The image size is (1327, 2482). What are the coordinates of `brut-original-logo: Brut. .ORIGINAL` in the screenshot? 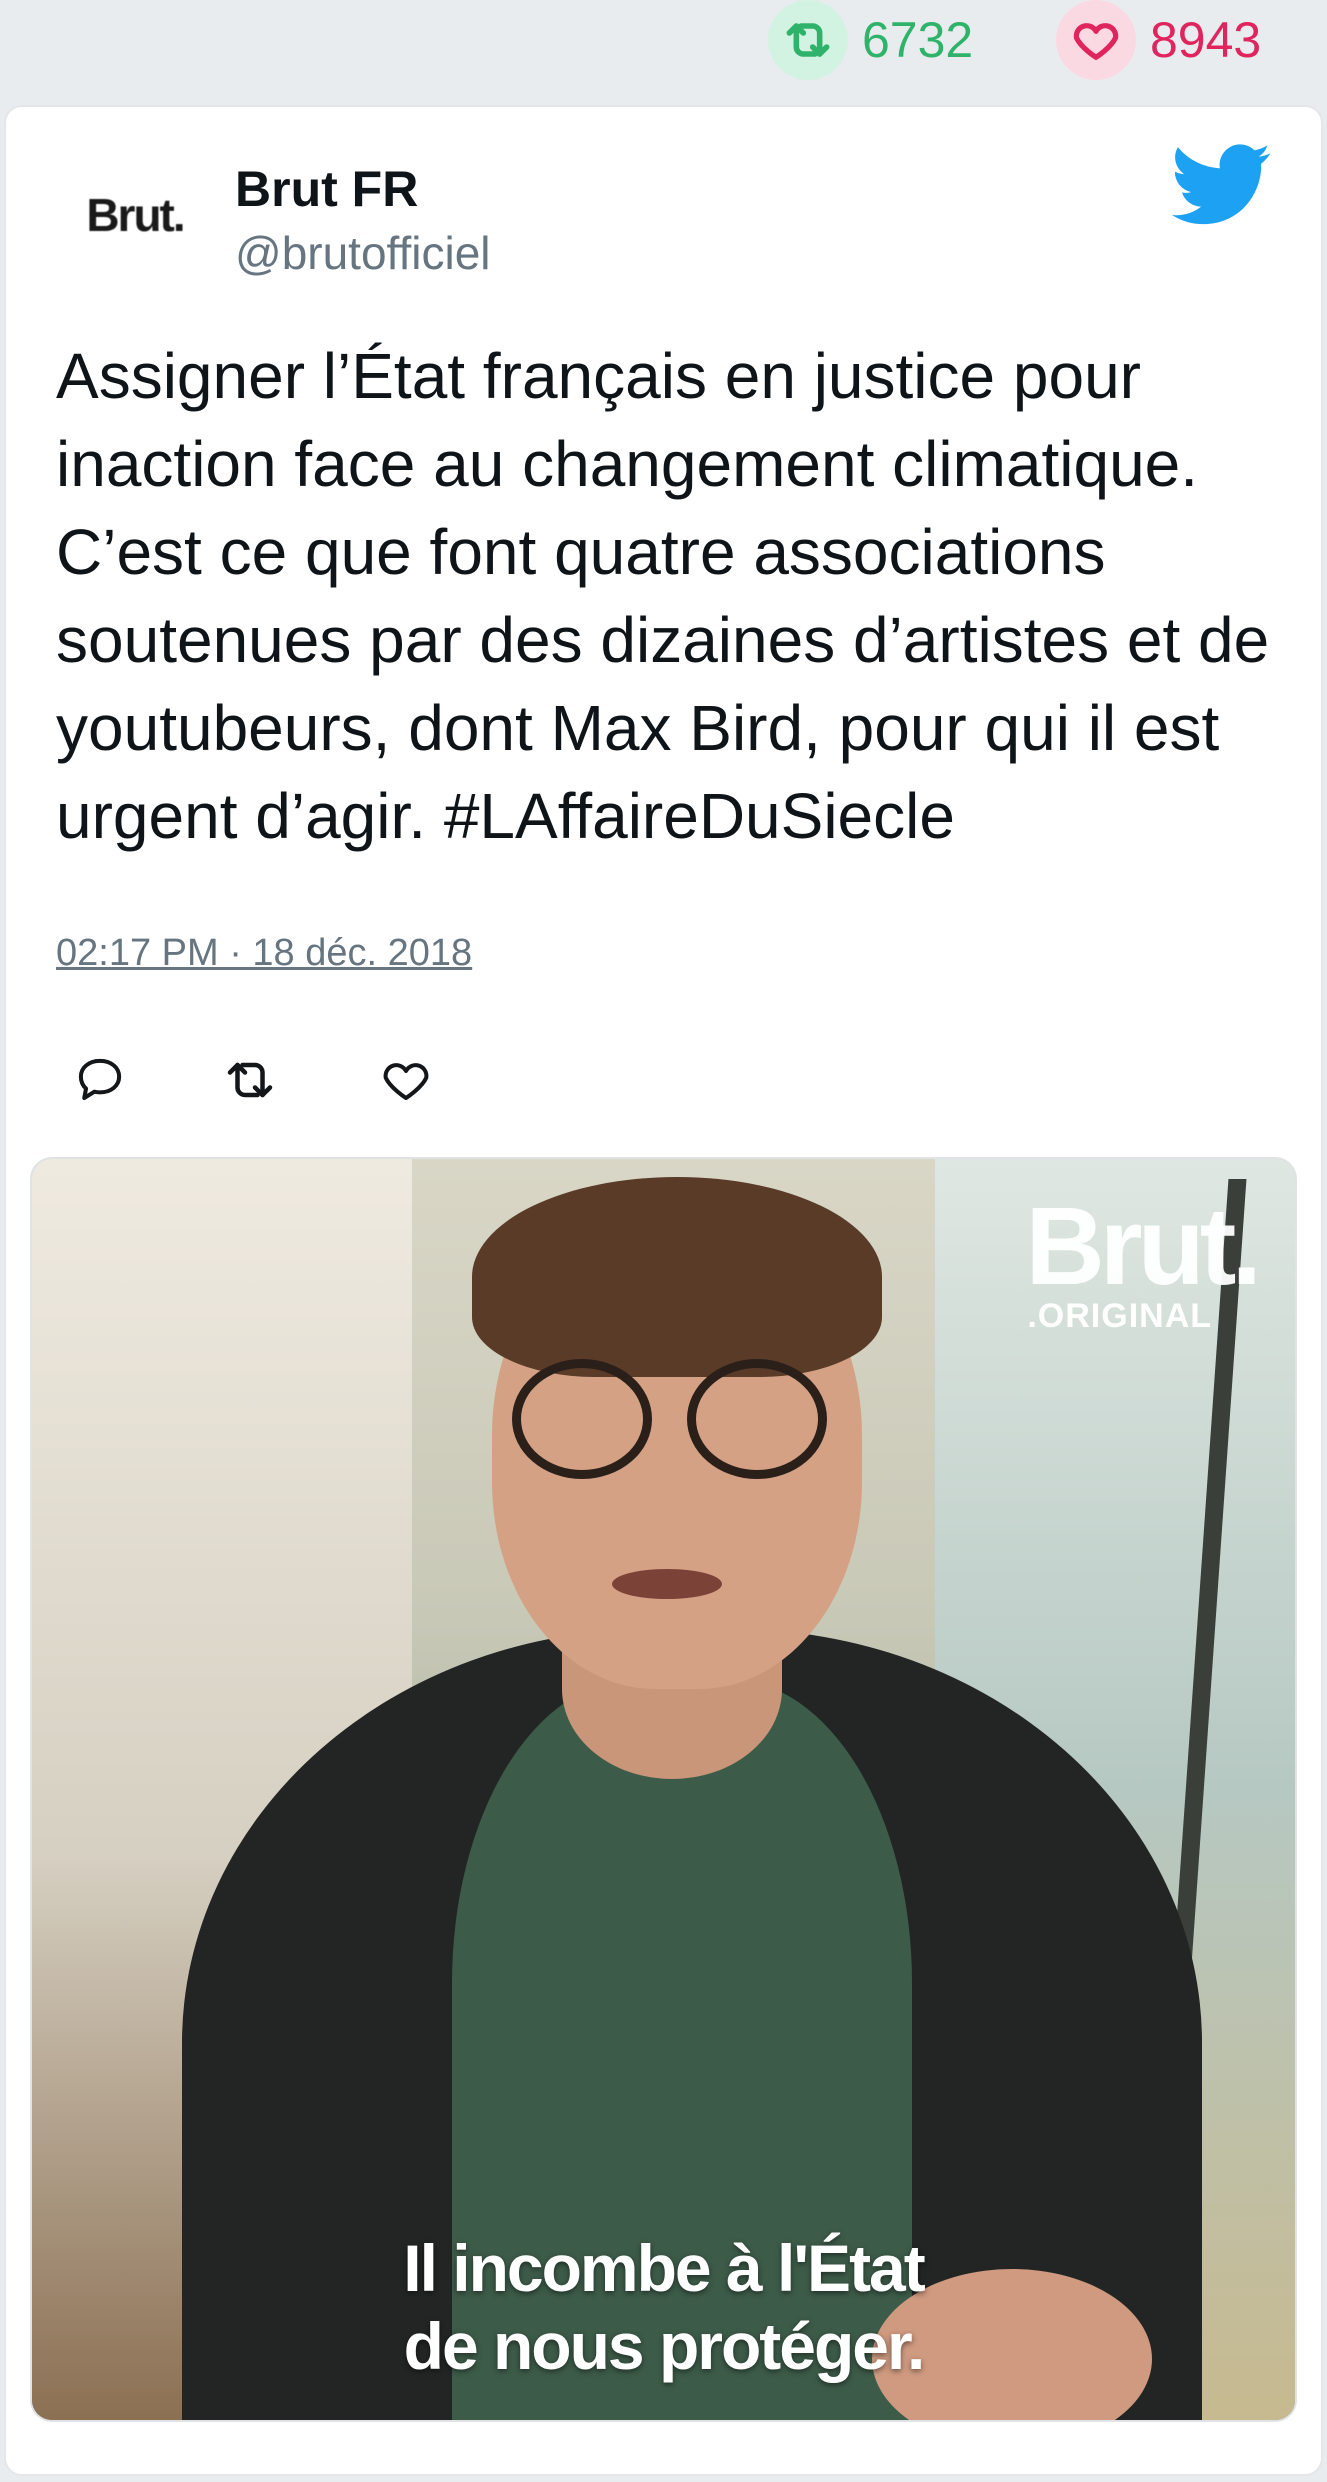 It's located at (1143, 1260).